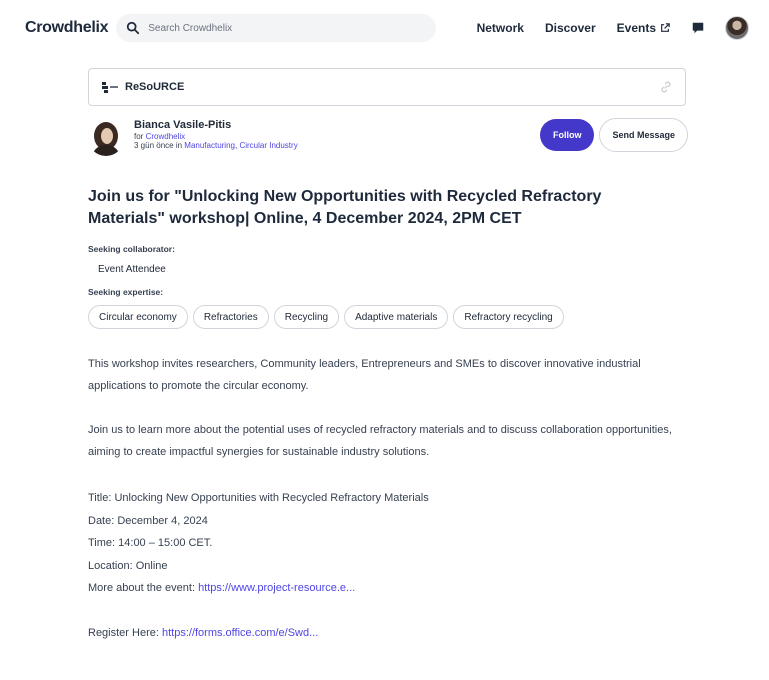 This screenshot has height=680, width=769. I want to click on org-name: ReSoURCE, so click(155, 87).